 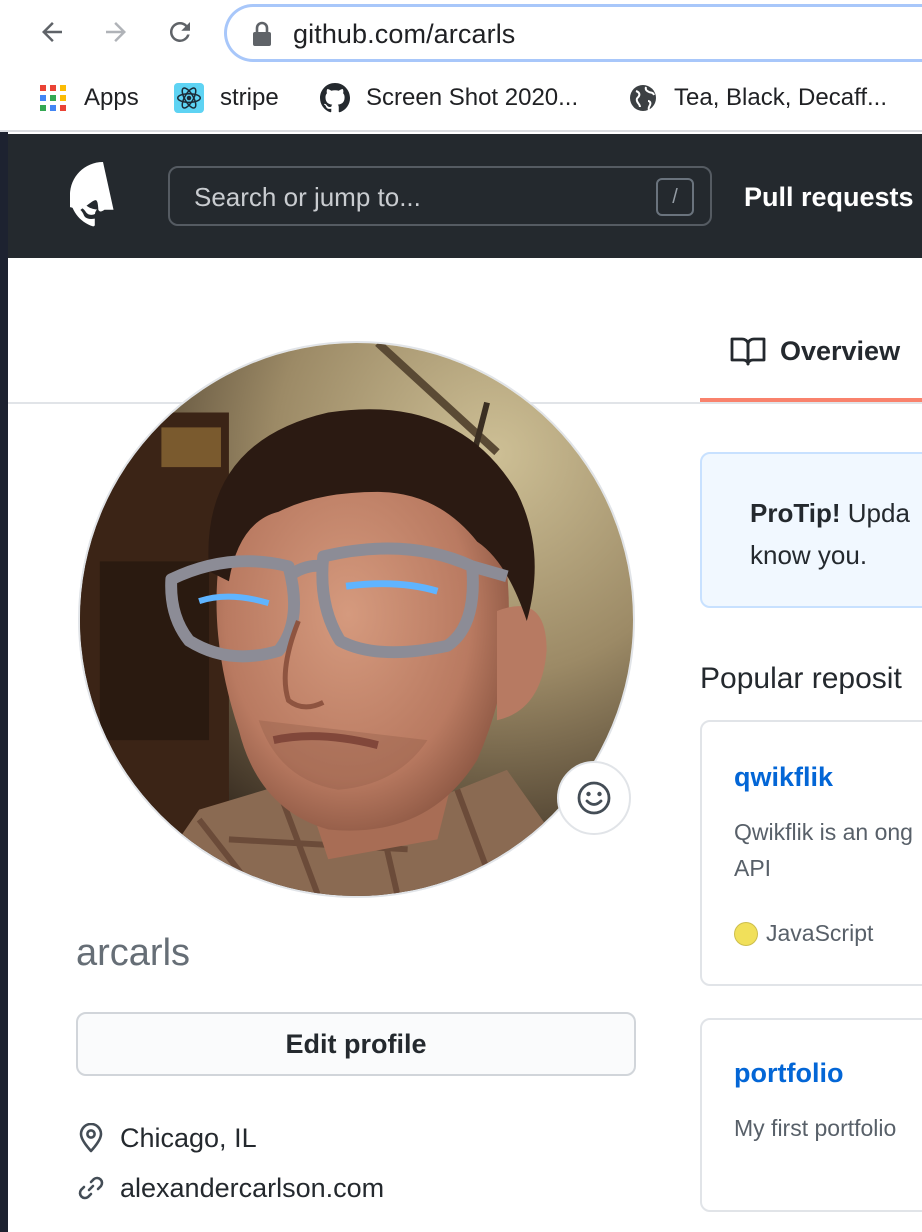 I want to click on profile-location: Chicago, IL, so click(x=166, y=1138).